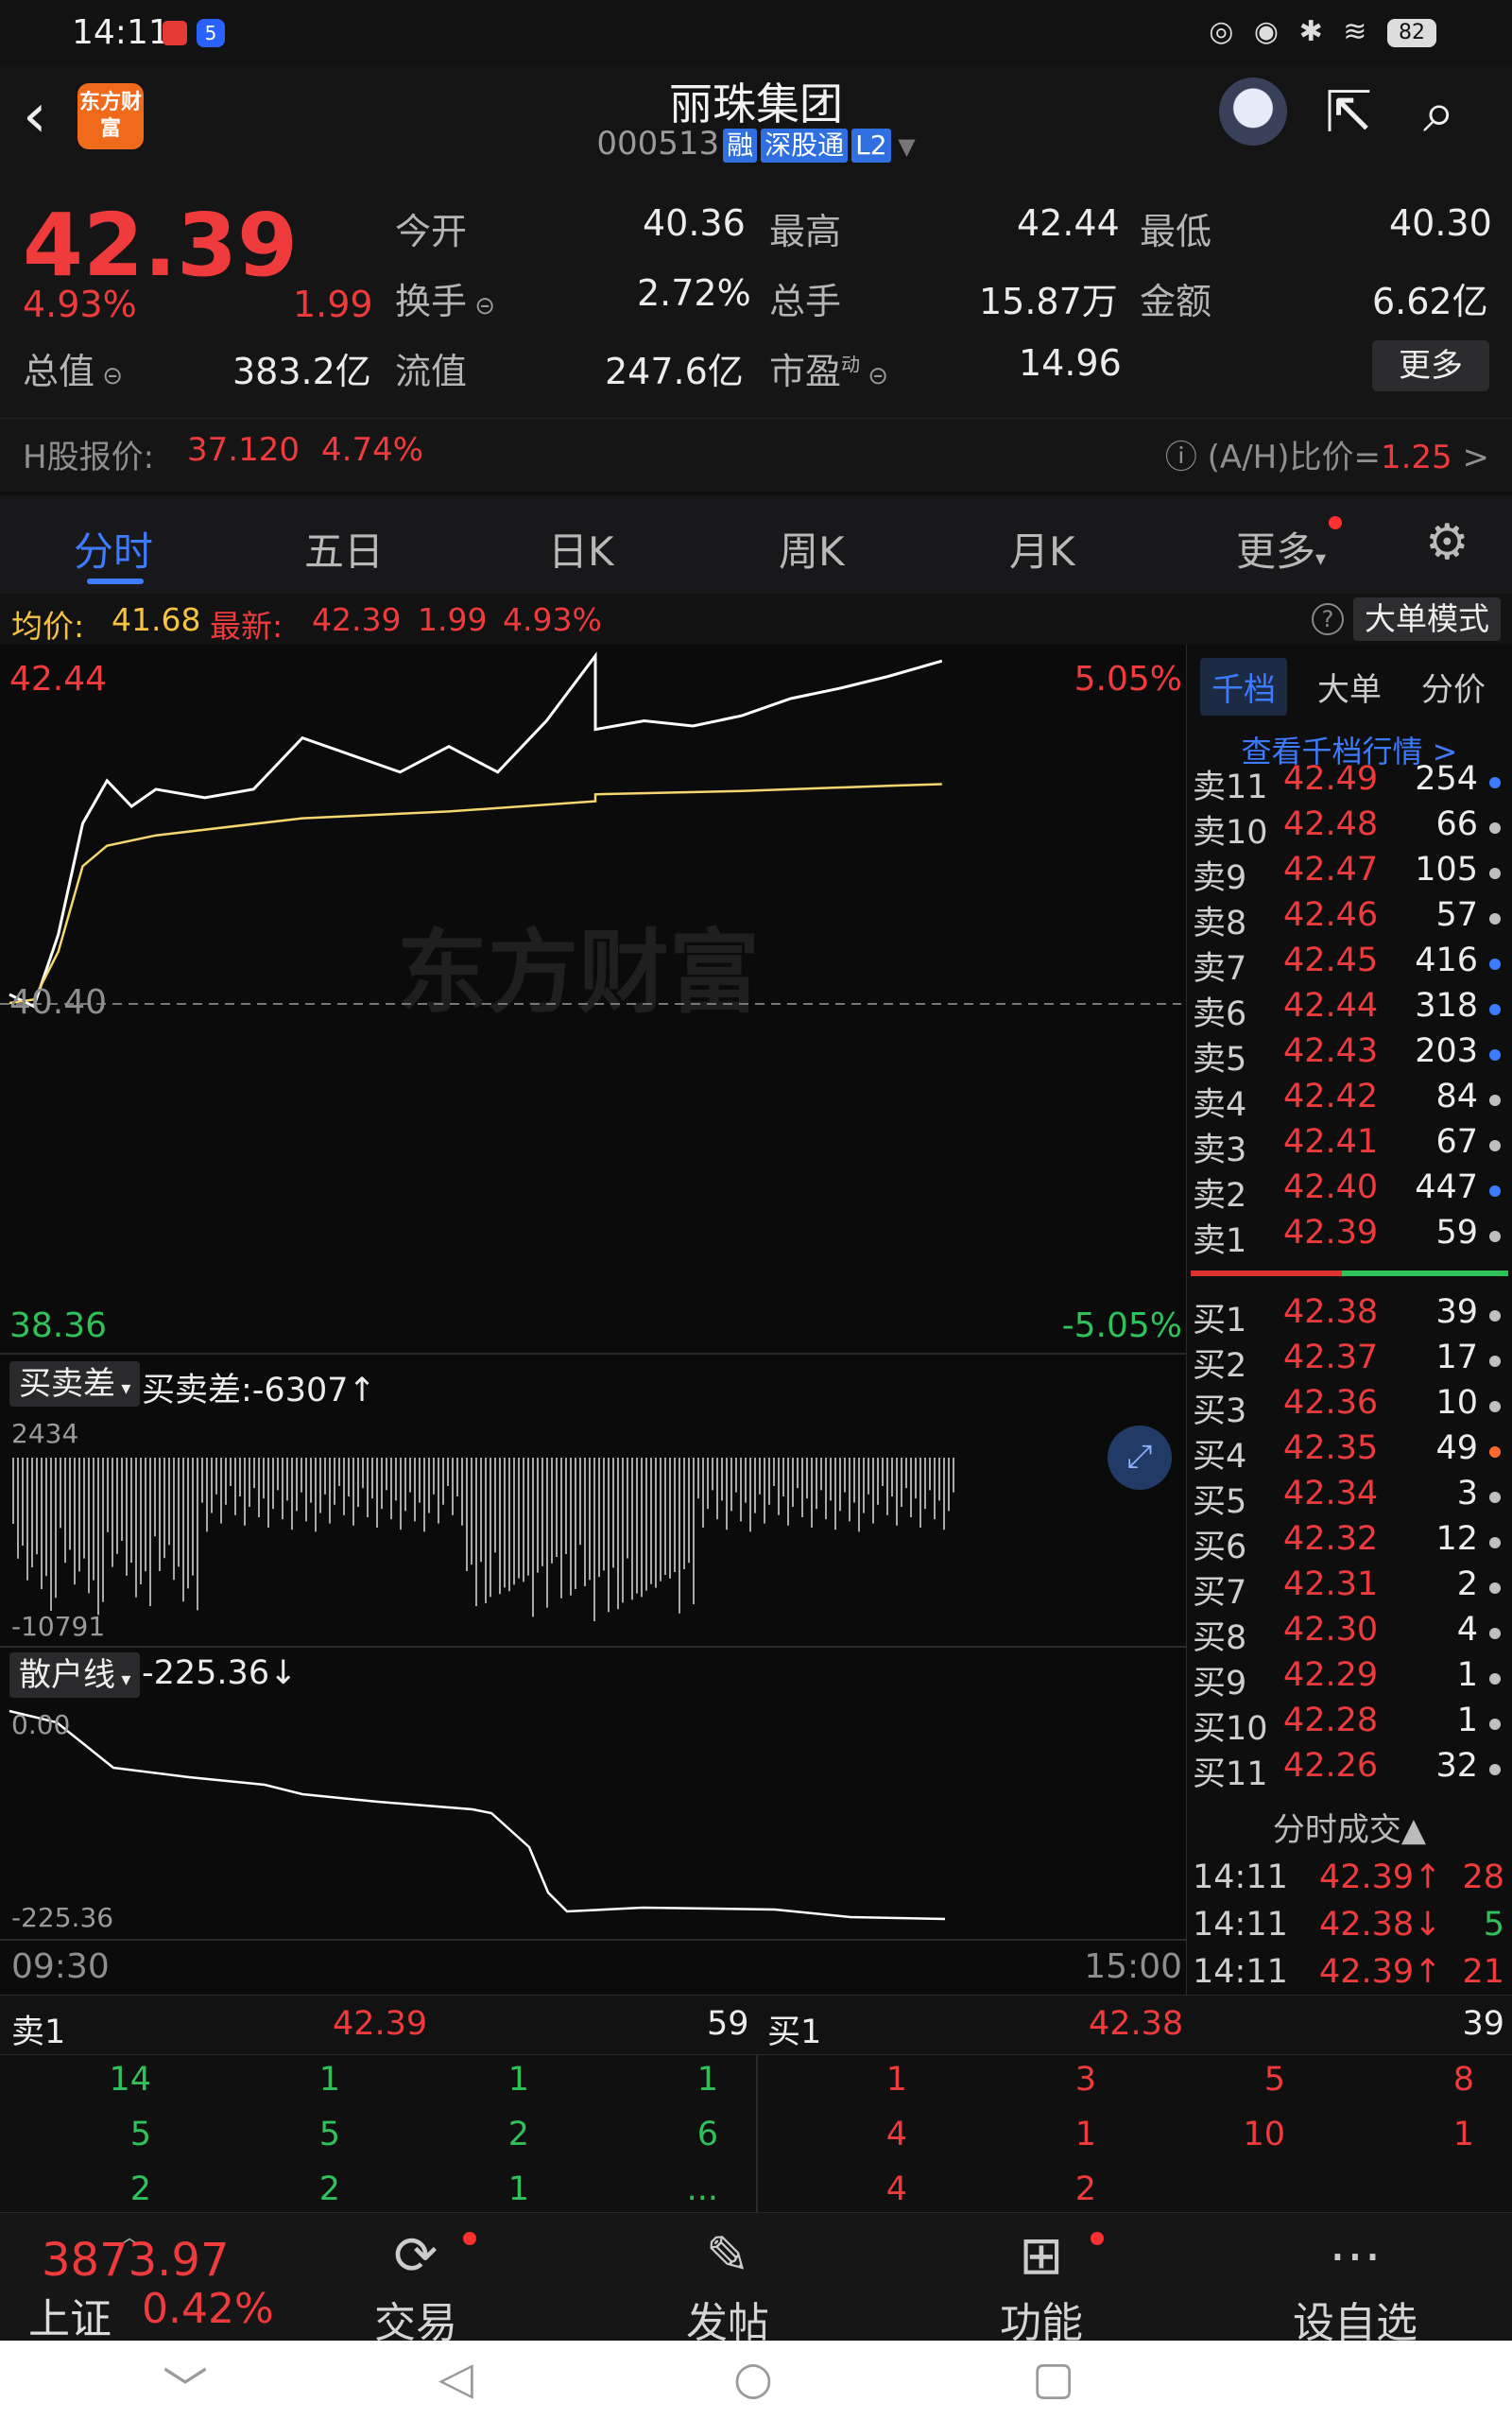  Describe the element at coordinates (1349, 1407) in the screenshot. I see `bid-row: 买3 42.36 10` at that location.